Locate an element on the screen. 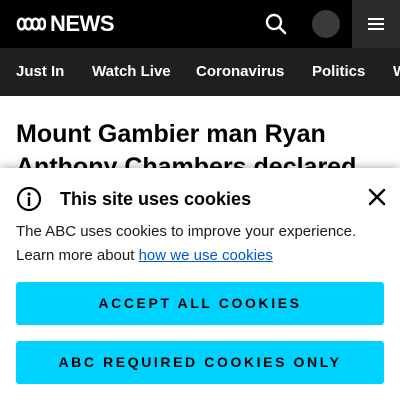 The height and width of the screenshot is (400, 400). nav-item-watch-live: Watch Live is located at coordinates (131, 72).